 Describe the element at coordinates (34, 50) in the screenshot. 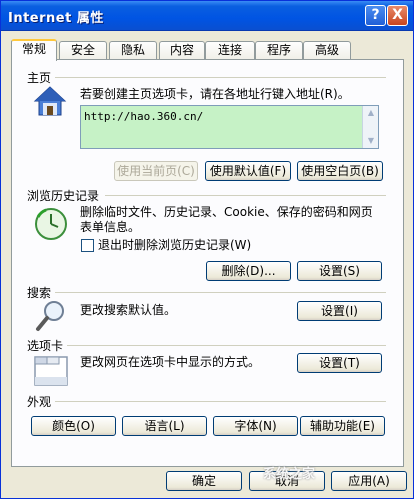

I see `tab-general: 常规` at that location.